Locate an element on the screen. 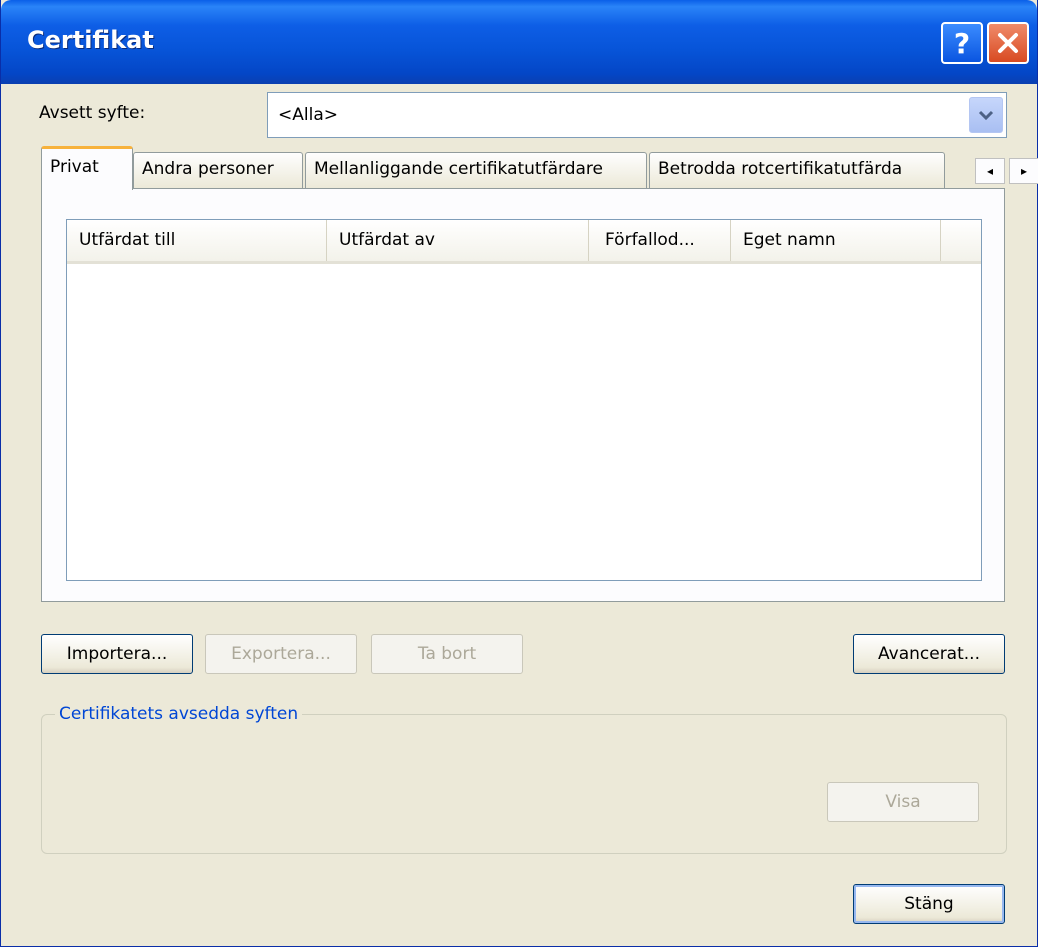 The height and width of the screenshot is (947, 1038). help-button: ? is located at coordinates (962, 43).